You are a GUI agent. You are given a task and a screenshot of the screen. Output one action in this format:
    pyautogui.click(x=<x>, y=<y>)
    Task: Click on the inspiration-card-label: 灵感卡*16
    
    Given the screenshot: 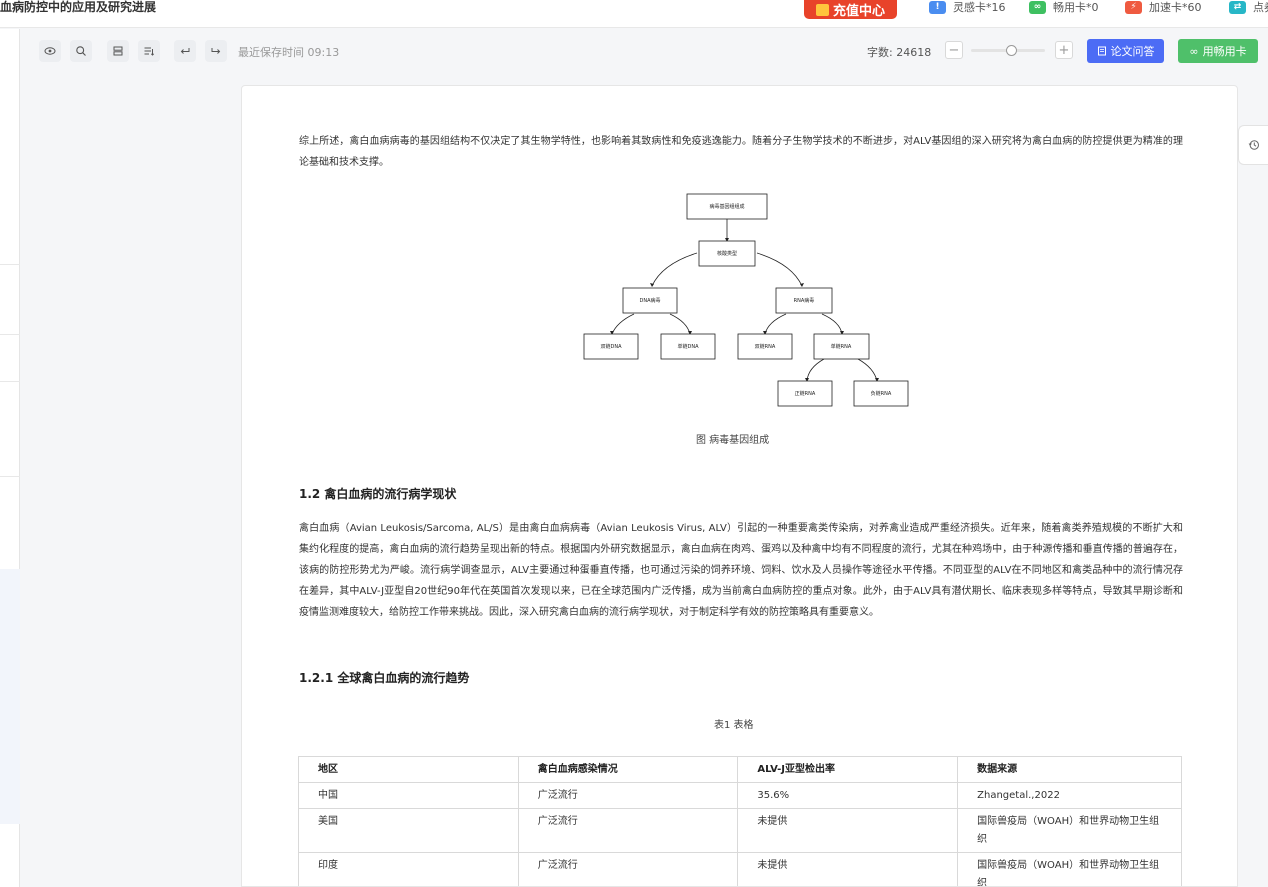 What is the action you would take?
    pyautogui.click(x=979, y=7)
    